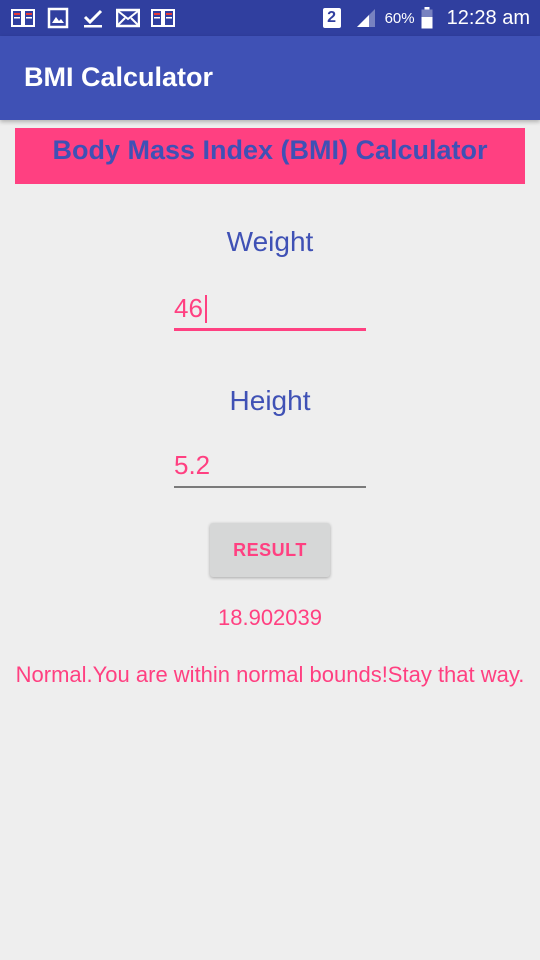 The width and height of the screenshot is (540, 960). I want to click on height-field-container, so click(270, 466).